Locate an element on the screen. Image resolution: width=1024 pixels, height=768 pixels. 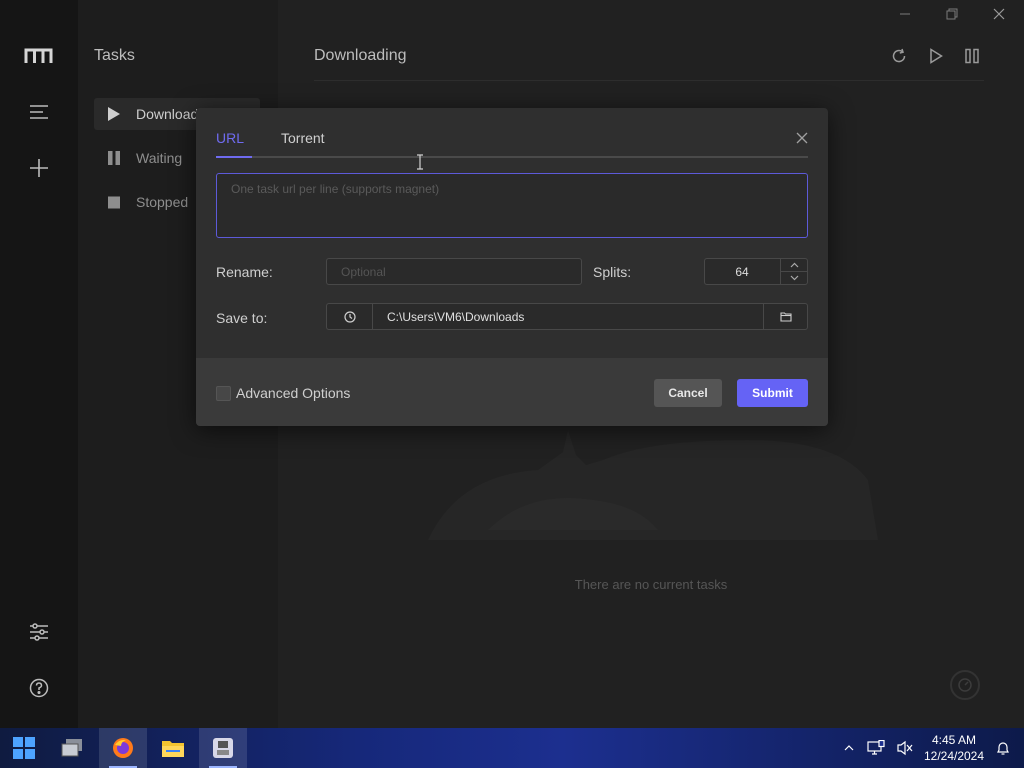
add-task-icon is located at coordinates (39, 168).